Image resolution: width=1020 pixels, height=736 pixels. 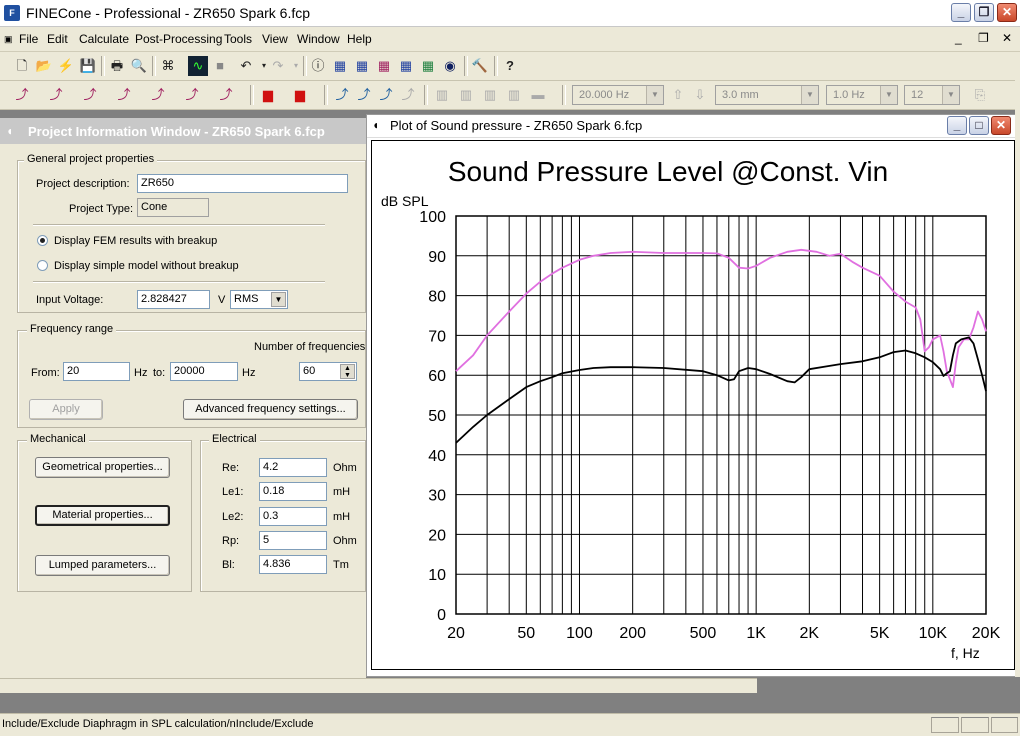 What do you see at coordinates (756, 633) in the screenshot?
I see `x-tick-label: 1K` at bounding box center [756, 633].